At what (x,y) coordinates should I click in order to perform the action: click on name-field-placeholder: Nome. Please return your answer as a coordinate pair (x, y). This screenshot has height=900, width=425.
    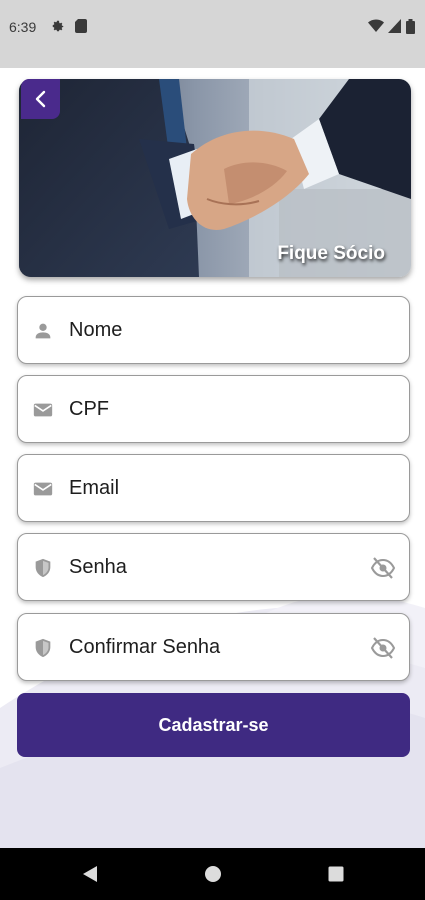
    Looking at the image, I should click on (96, 329).